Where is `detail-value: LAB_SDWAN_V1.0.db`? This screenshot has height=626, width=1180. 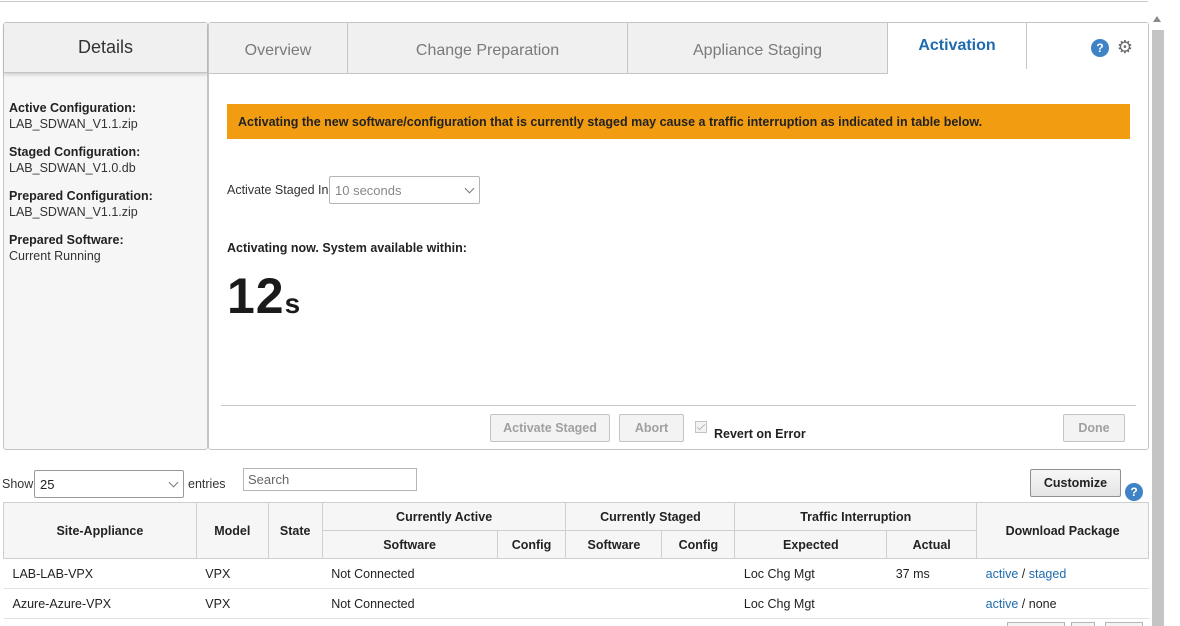 detail-value: LAB_SDWAN_V1.0.db is located at coordinates (72, 168).